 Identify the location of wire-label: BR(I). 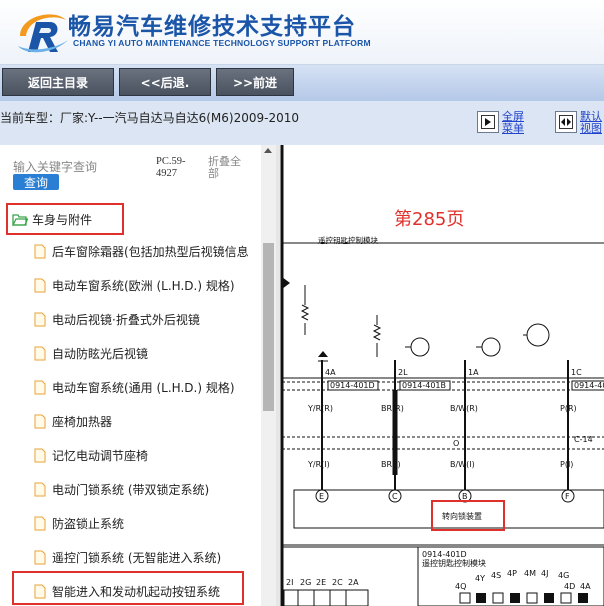
(391, 464).